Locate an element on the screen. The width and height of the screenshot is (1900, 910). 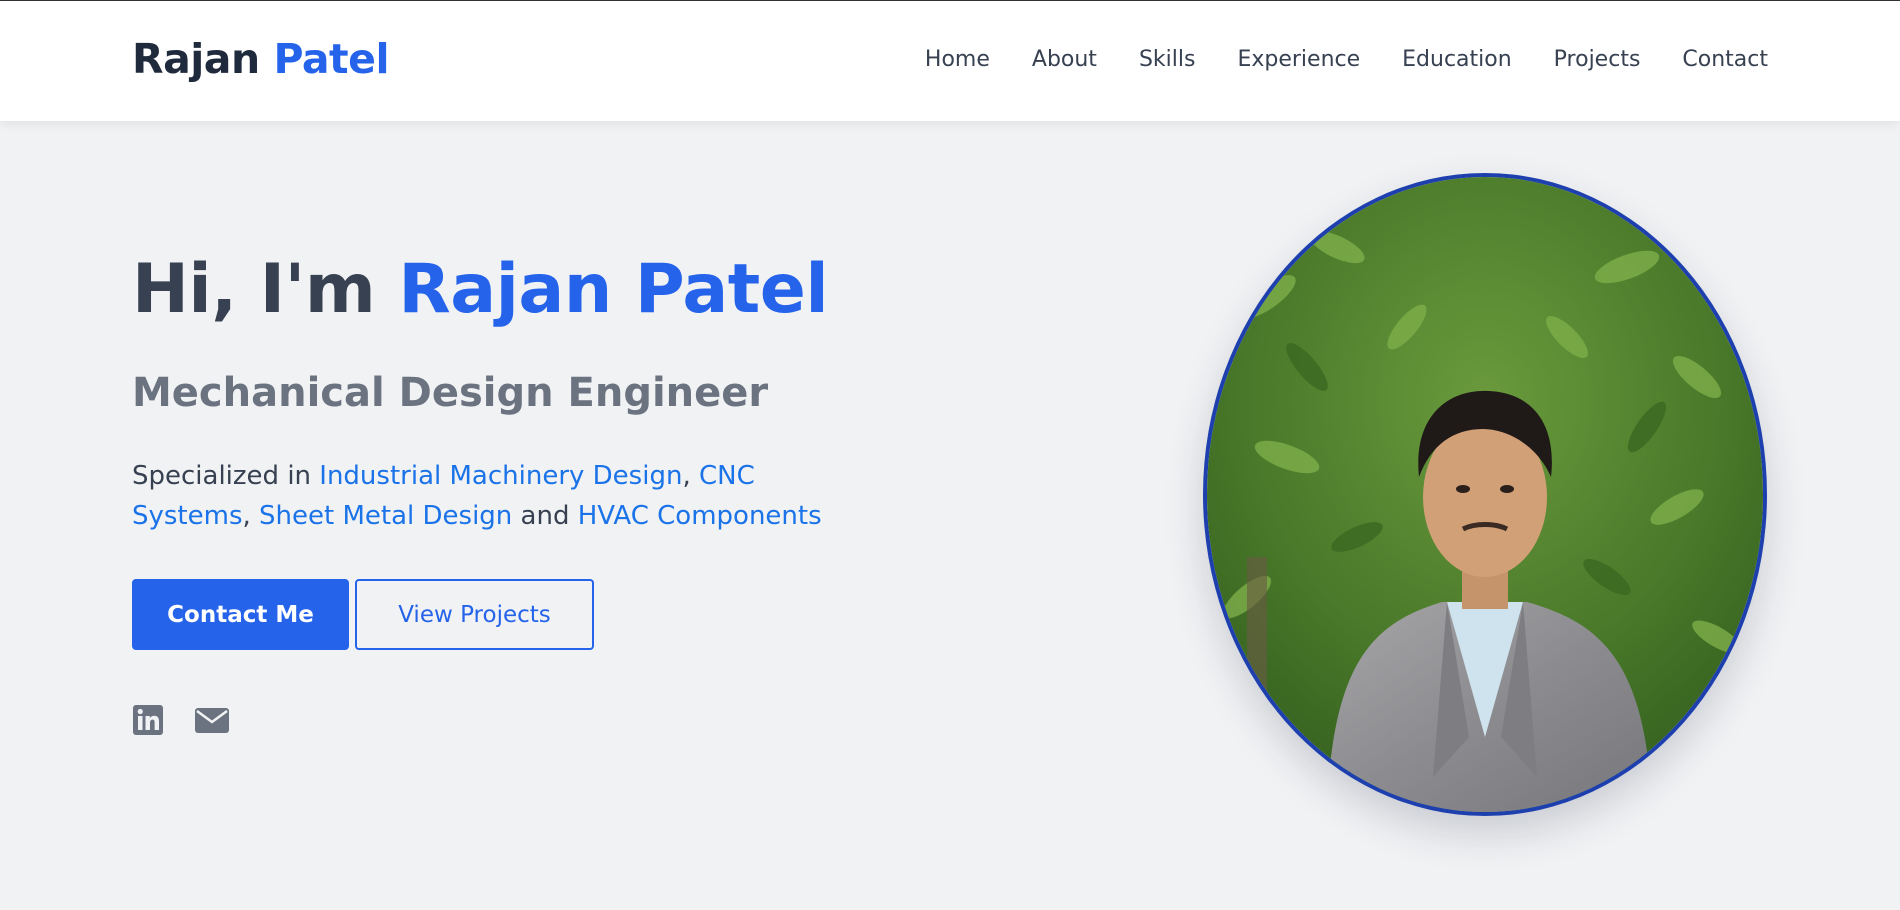
view-projects-button: View Projects is located at coordinates (474, 614).